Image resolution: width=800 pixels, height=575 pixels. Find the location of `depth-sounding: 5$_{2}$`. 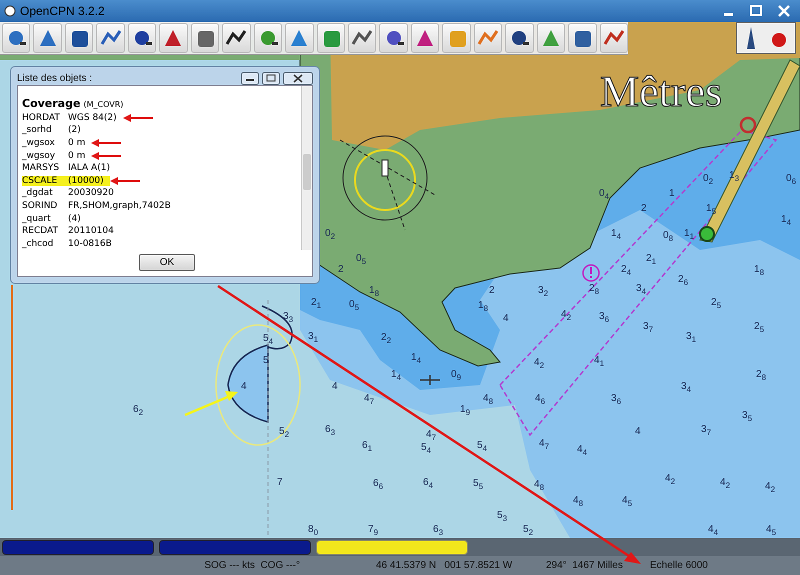

depth-sounding: 5$_{2}$ is located at coordinates (528, 531).